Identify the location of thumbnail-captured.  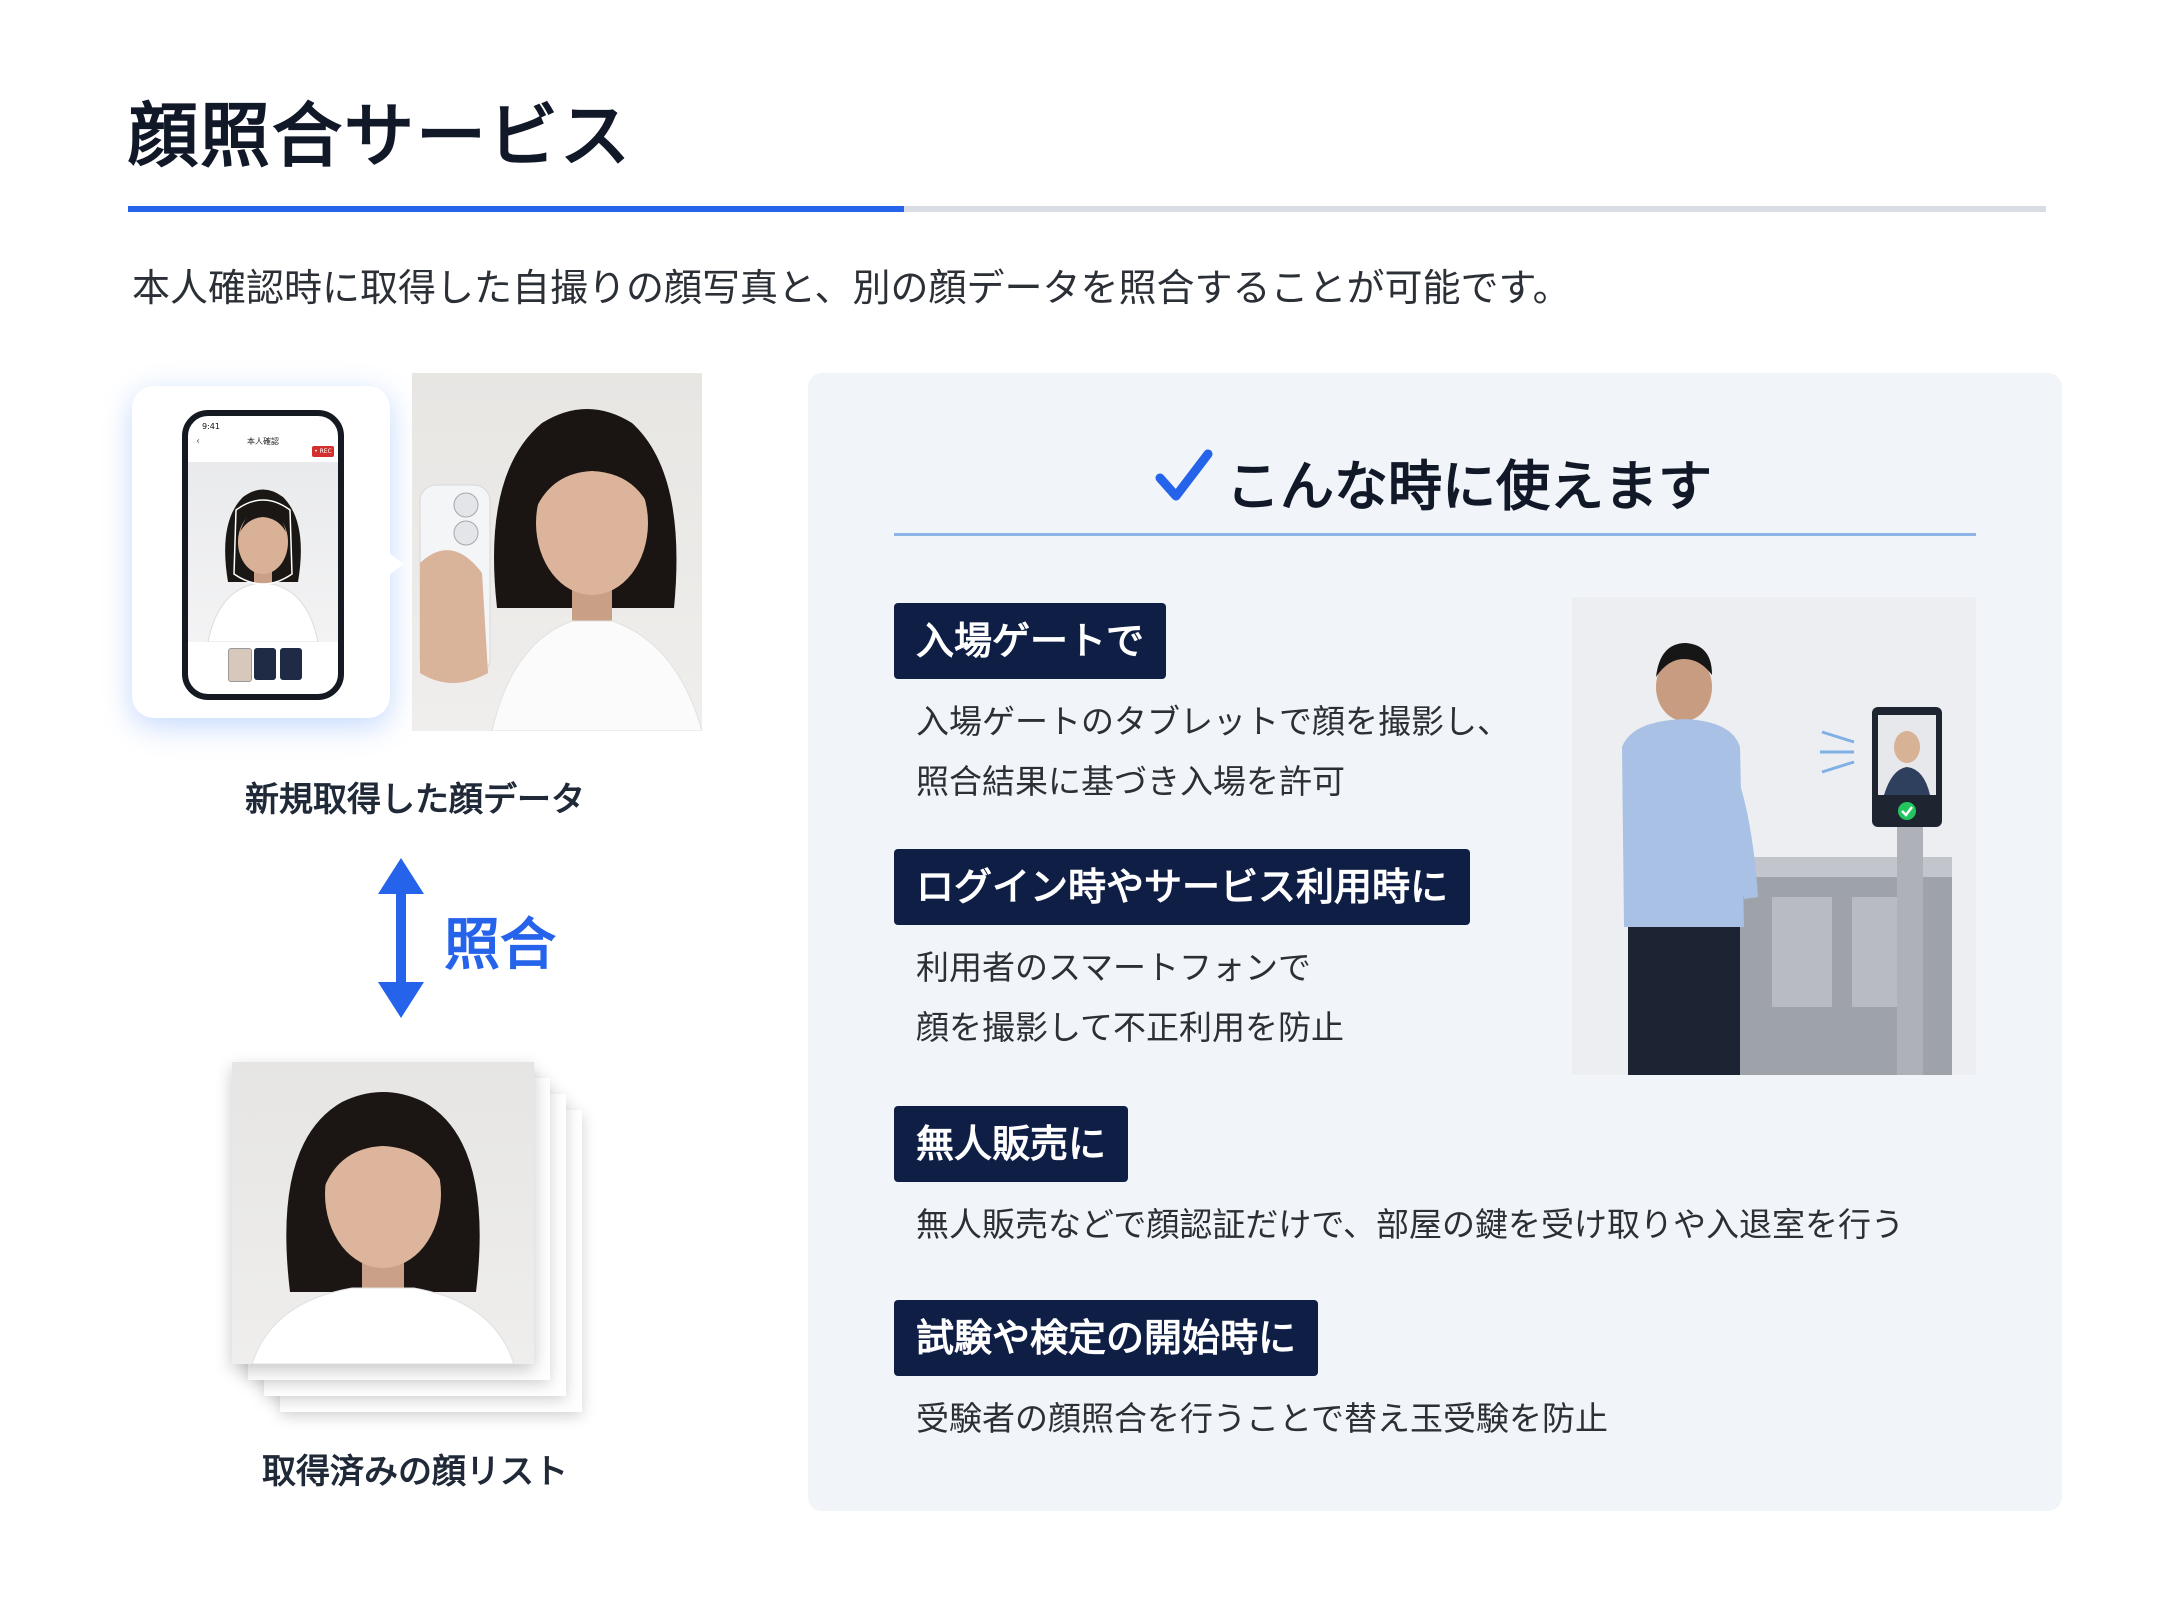
(240, 665).